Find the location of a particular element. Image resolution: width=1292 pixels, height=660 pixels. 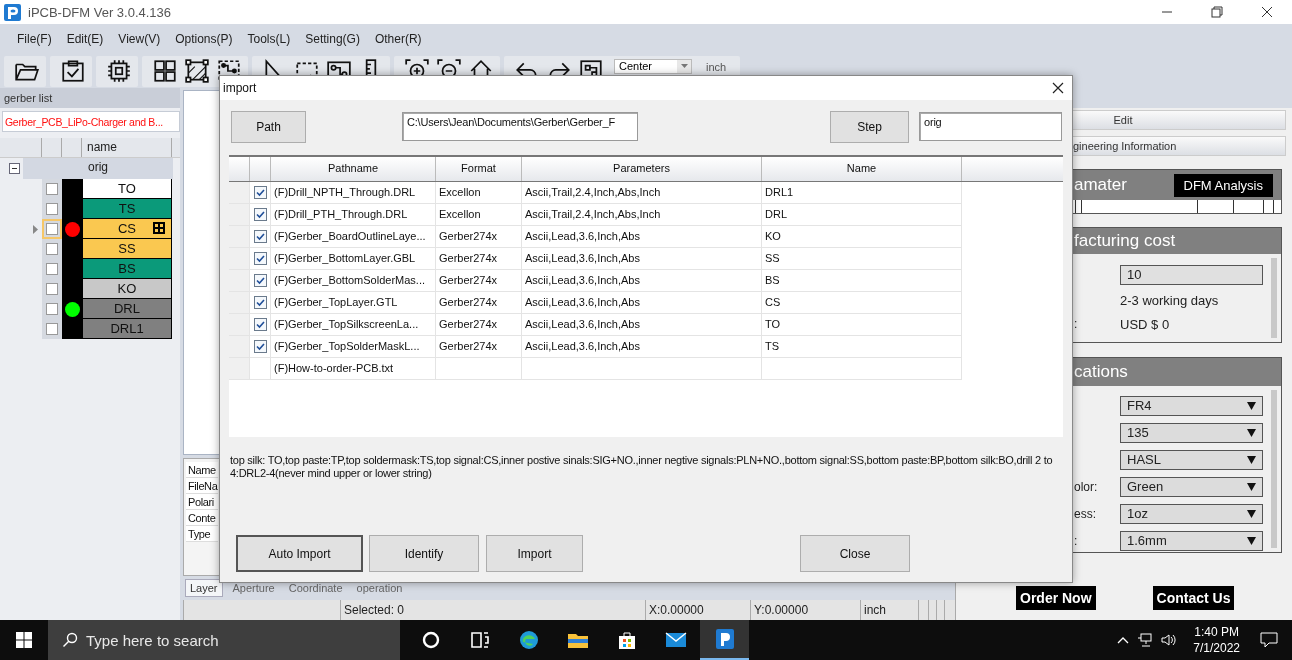

dialog-button: Identify is located at coordinates (424, 553).